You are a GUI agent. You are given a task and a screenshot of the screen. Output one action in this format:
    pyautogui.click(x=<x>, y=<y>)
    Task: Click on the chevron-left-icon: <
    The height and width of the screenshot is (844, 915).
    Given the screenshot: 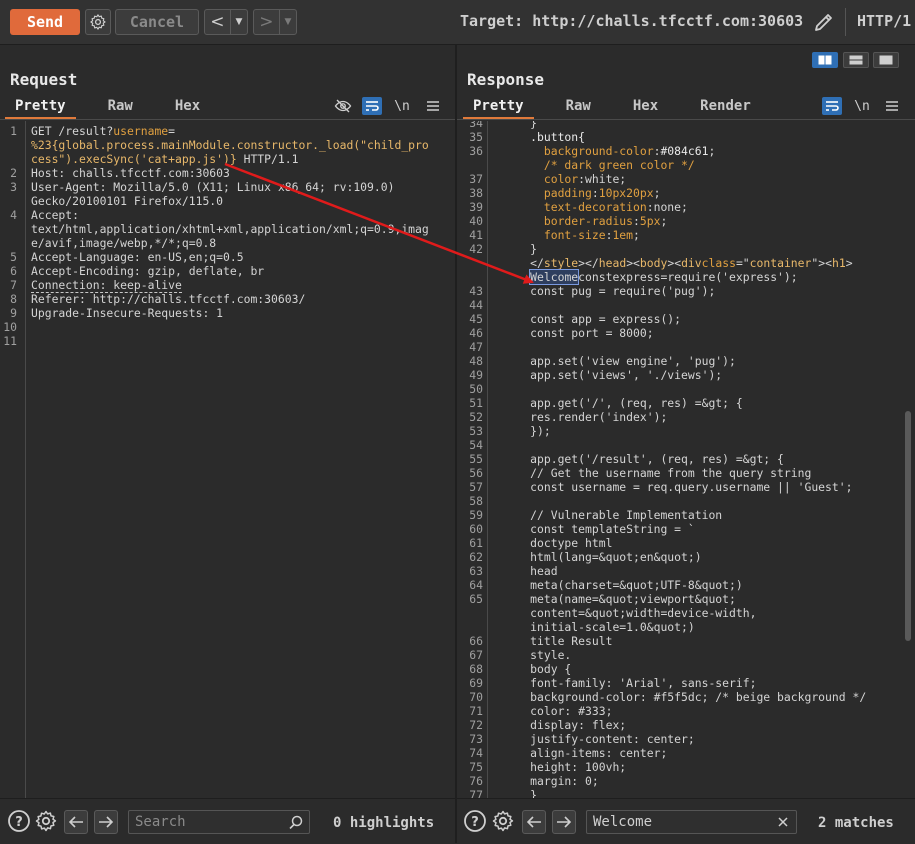 What is the action you would take?
    pyautogui.click(x=218, y=22)
    